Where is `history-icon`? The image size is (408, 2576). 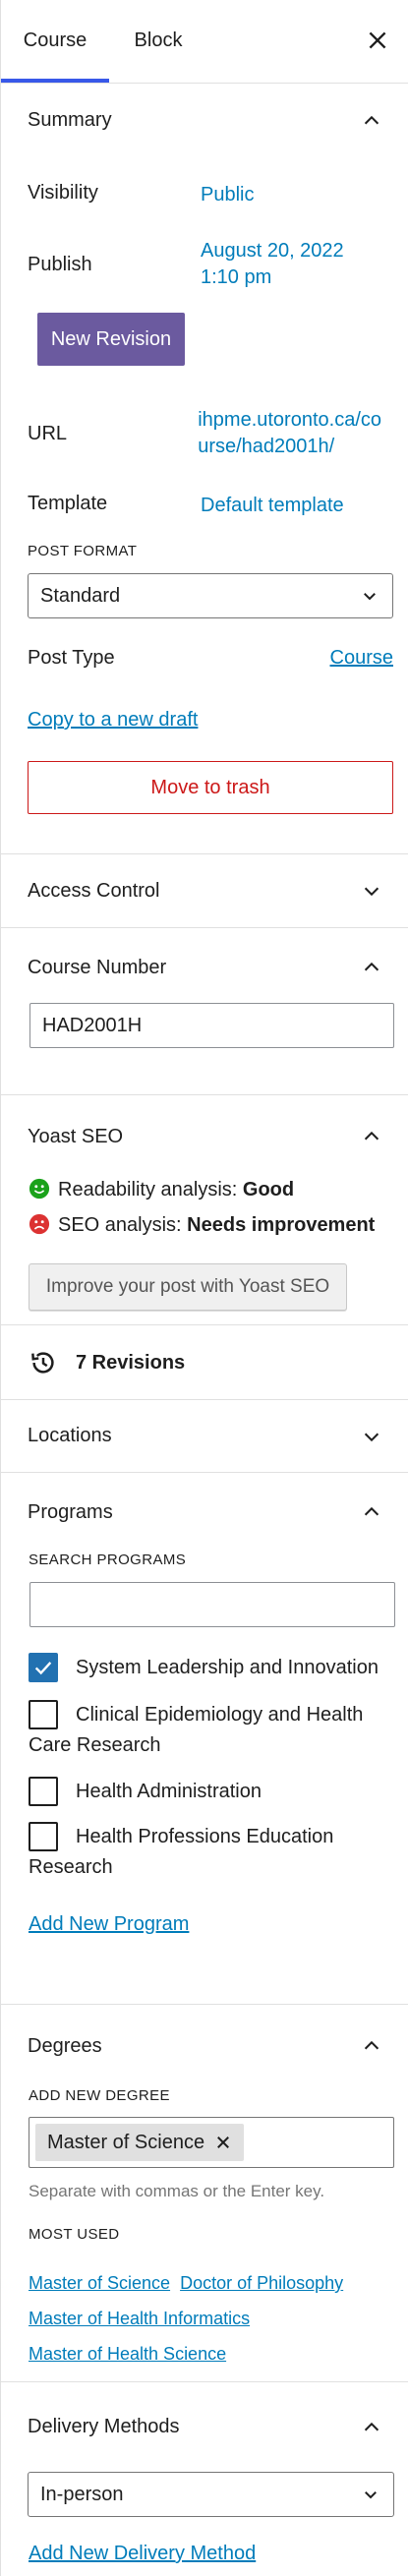 history-icon is located at coordinates (42, 1363).